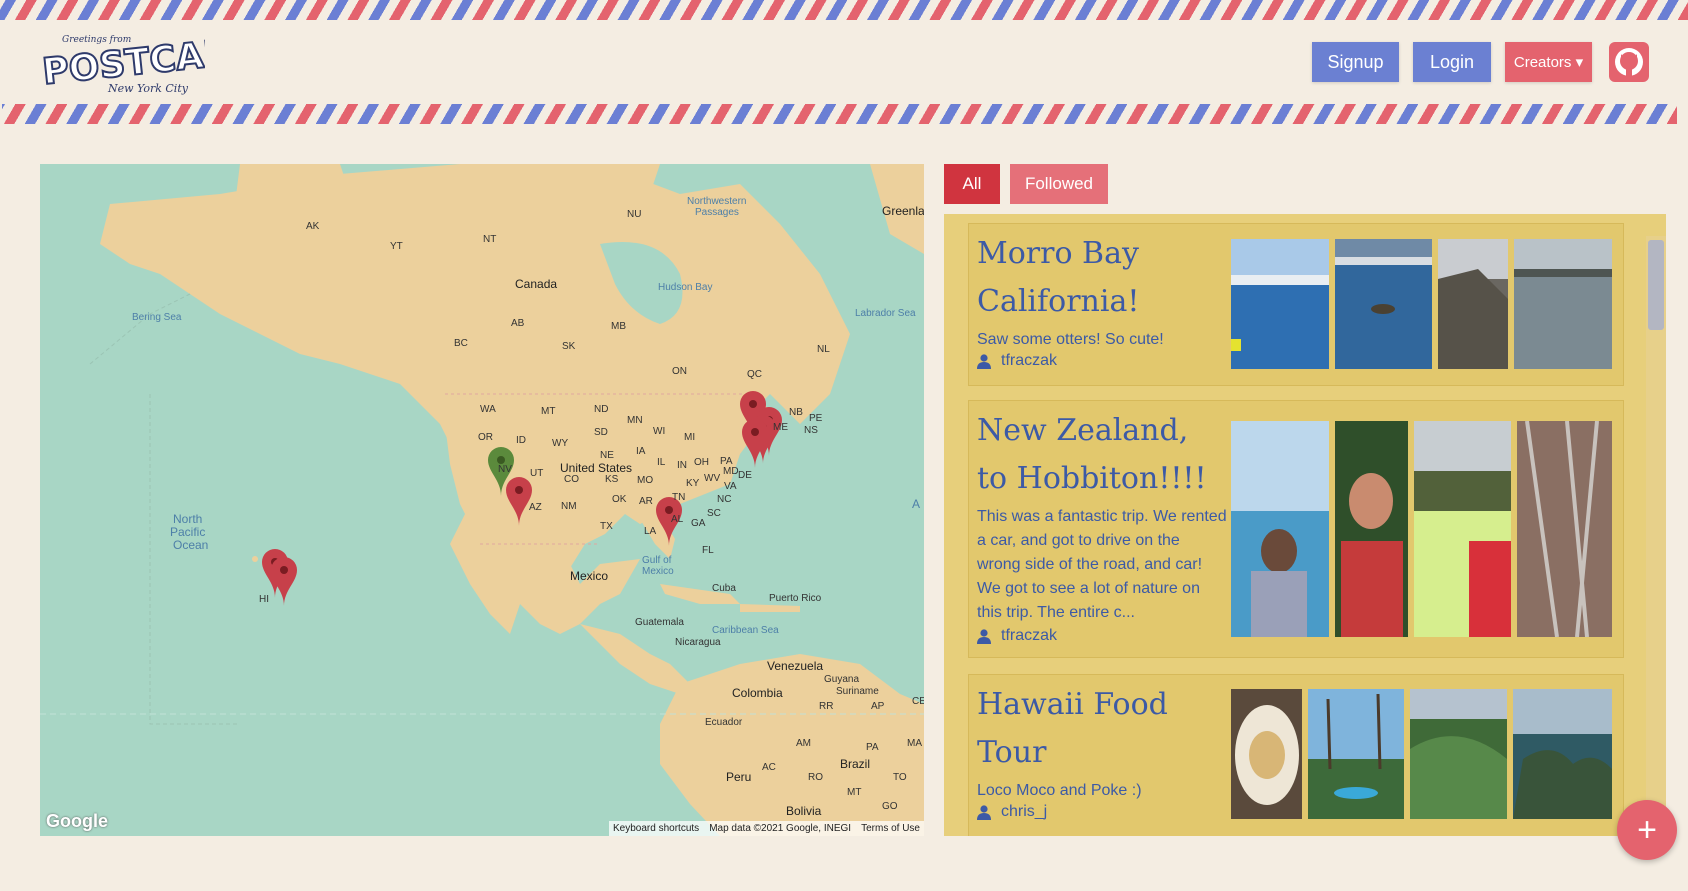  I want to click on map-label: Ocean, so click(191, 545).